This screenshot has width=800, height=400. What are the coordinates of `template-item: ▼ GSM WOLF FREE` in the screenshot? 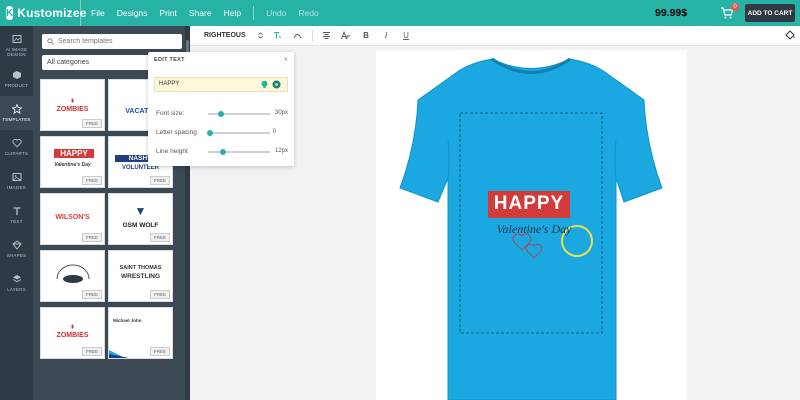 It's located at (140, 219).